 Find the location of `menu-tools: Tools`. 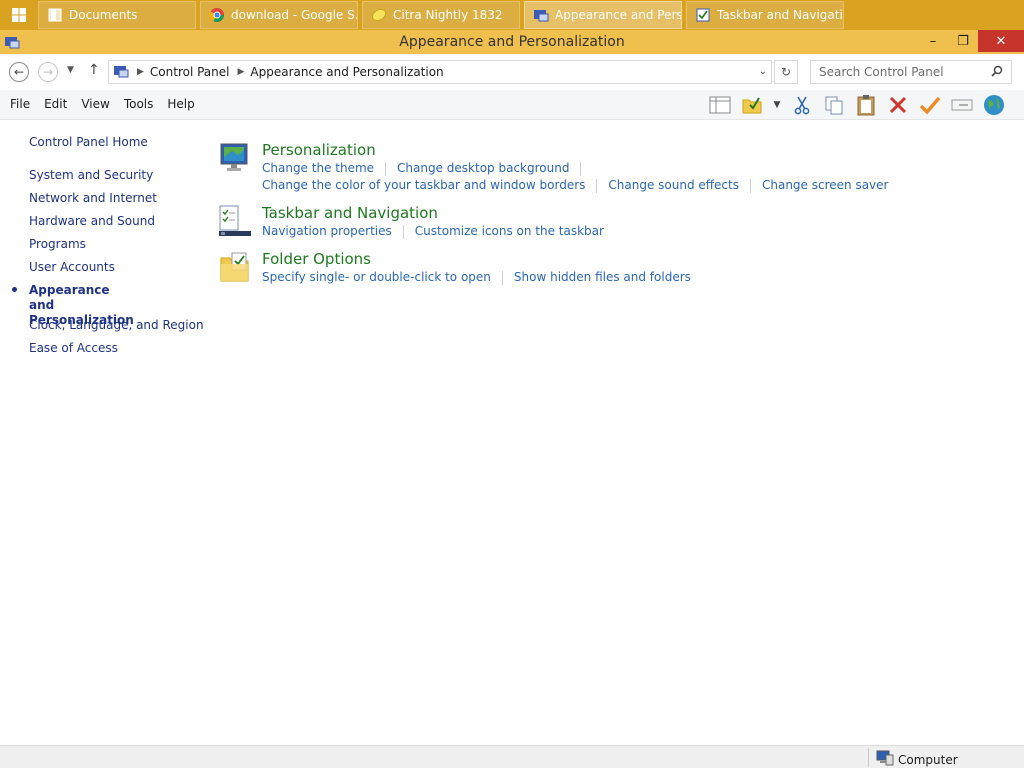

menu-tools: Tools is located at coordinates (139, 104).